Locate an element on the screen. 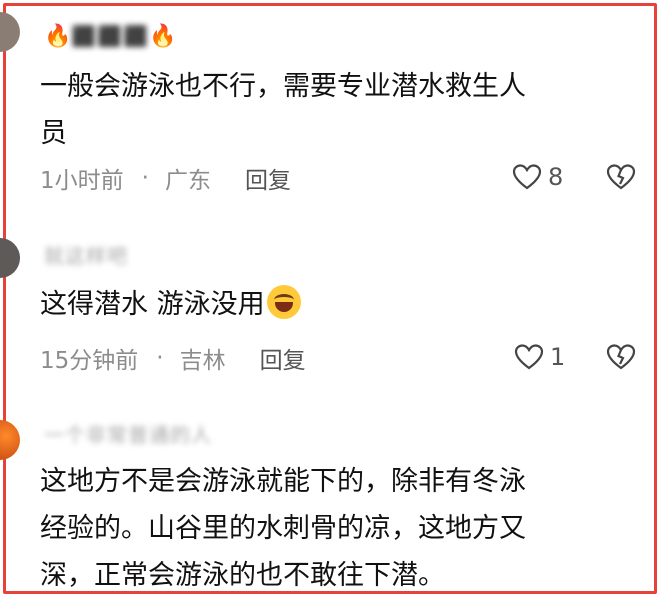 The height and width of the screenshot is (597, 660). comment-username: 🔥 ⬛⬛⬛ 🔥 is located at coordinates (110, 36).